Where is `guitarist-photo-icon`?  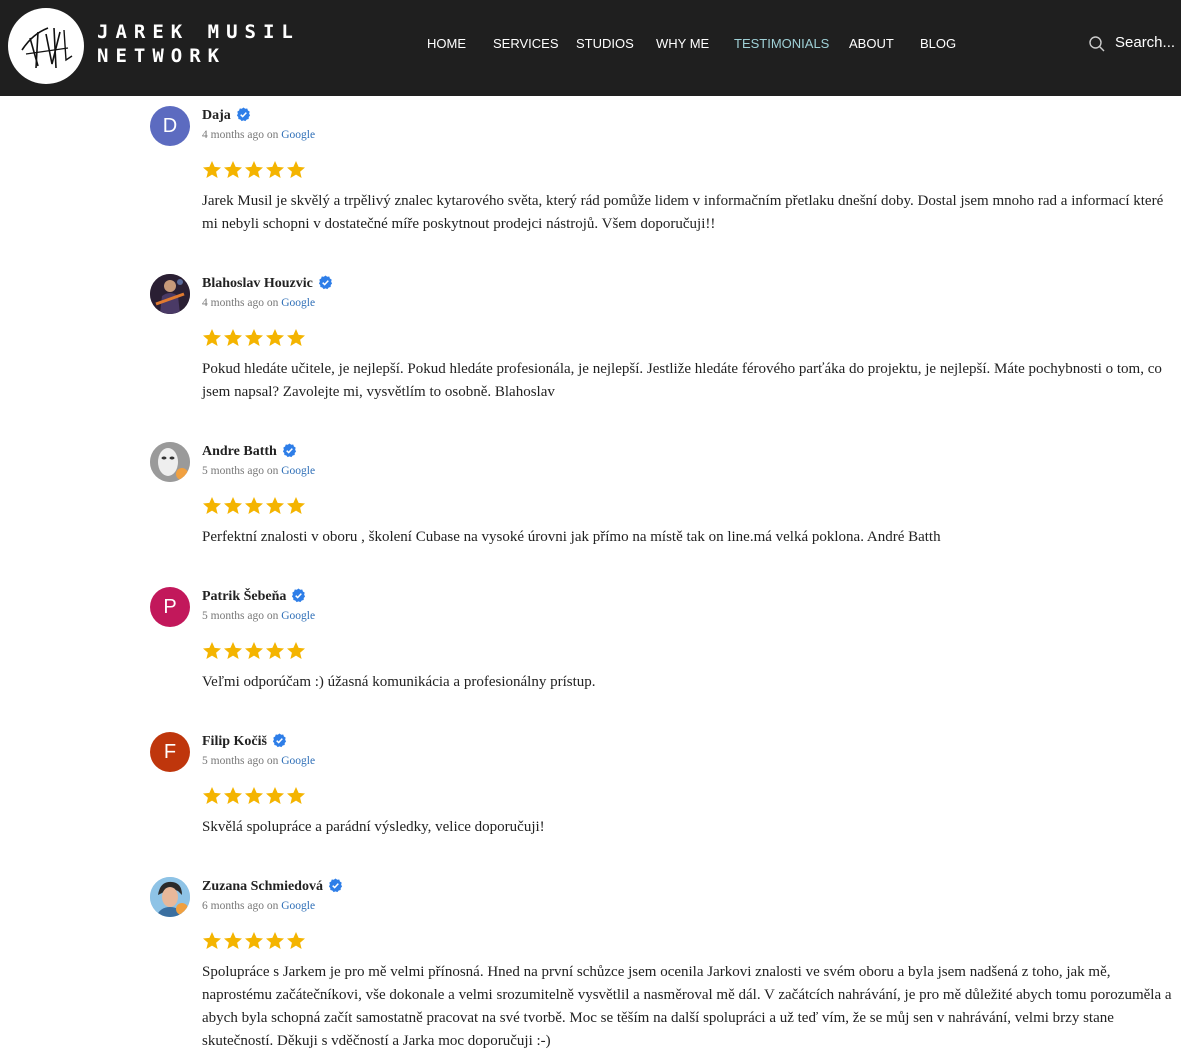 guitarist-photo-icon is located at coordinates (170, 294).